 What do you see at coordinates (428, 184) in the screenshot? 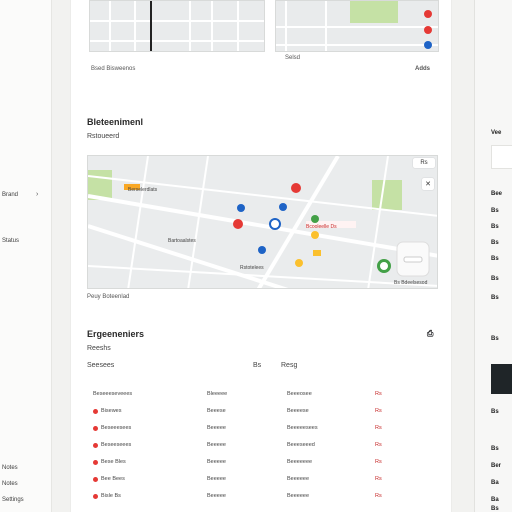
I see `close-icon: ✕` at bounding box center [428, 184].